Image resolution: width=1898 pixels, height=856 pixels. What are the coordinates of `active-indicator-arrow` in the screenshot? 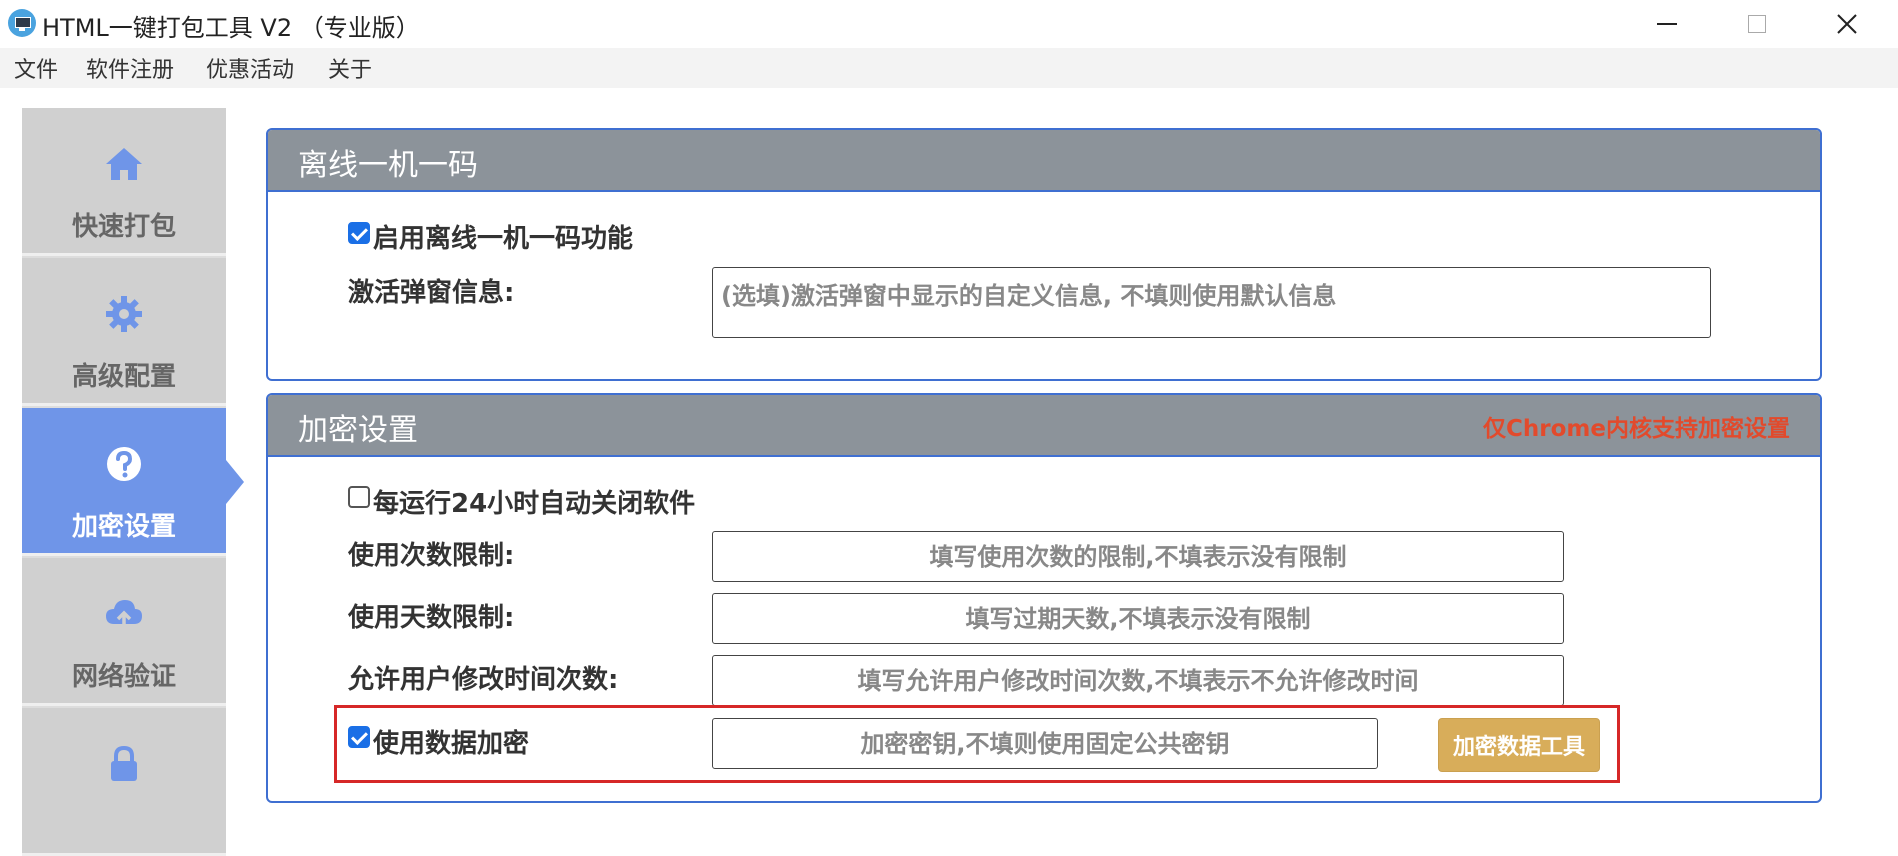 It's located at (235, 482).